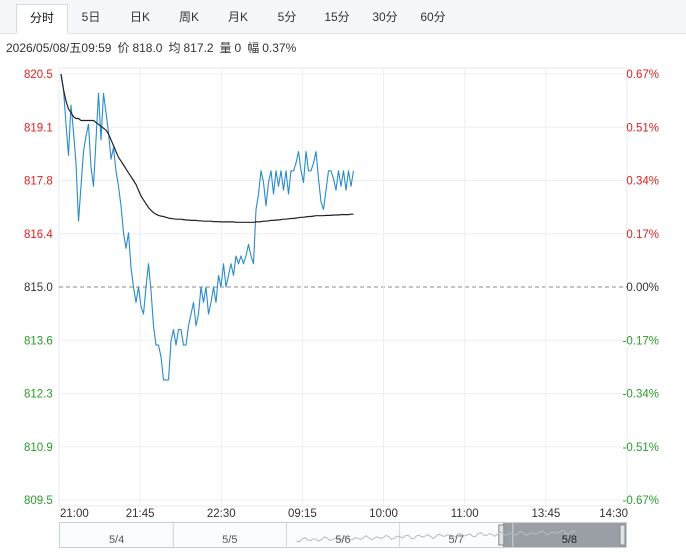  I want to click on price-label: 价, so click(123, 48).